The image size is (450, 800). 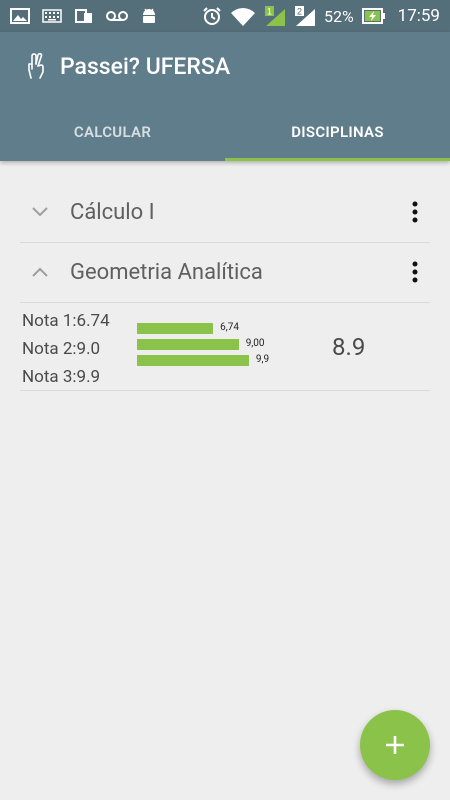 I want to click on title-bar: Passei? UFERSA, so click(x=127, y=66).